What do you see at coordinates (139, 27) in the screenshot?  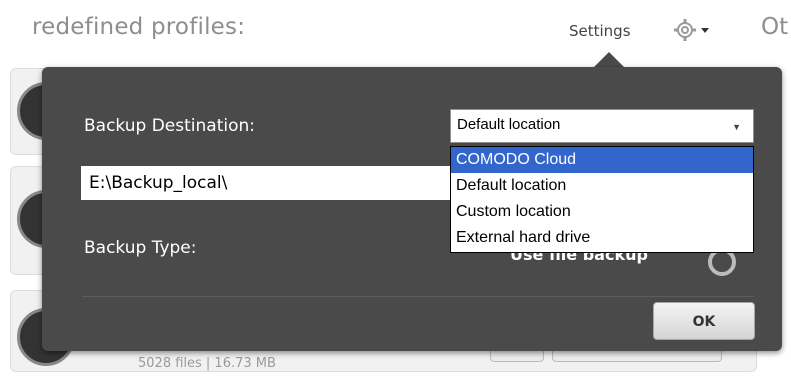 I see `page-title: redefined profiles:` at bounding box center [139, 27].